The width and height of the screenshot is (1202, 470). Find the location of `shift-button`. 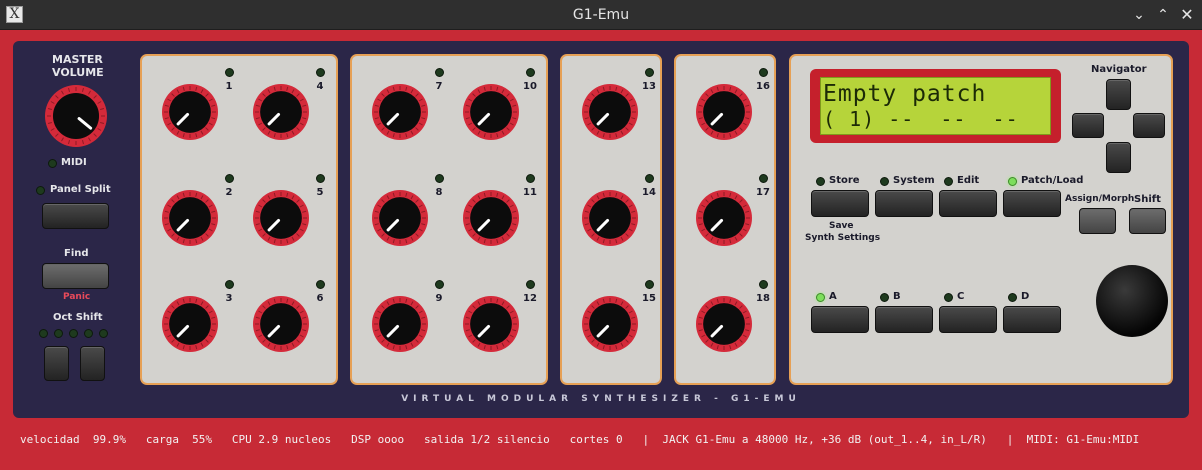

shift-button is located at coordinates (1147, 221).